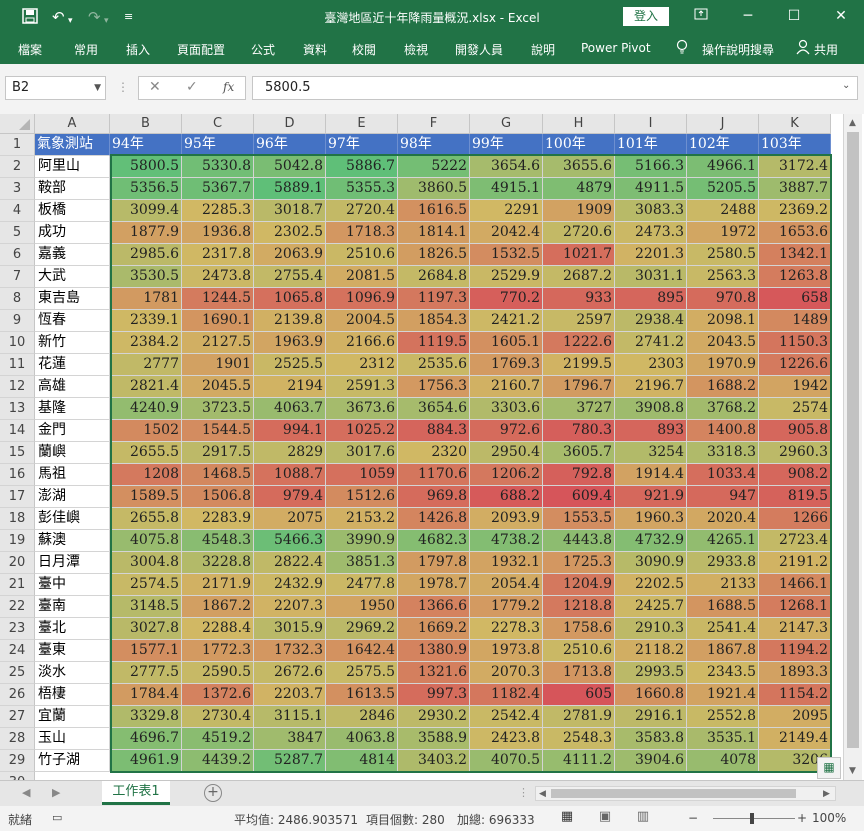  I want to click on rainfall-cell: 1613.5, so click(362, 695).